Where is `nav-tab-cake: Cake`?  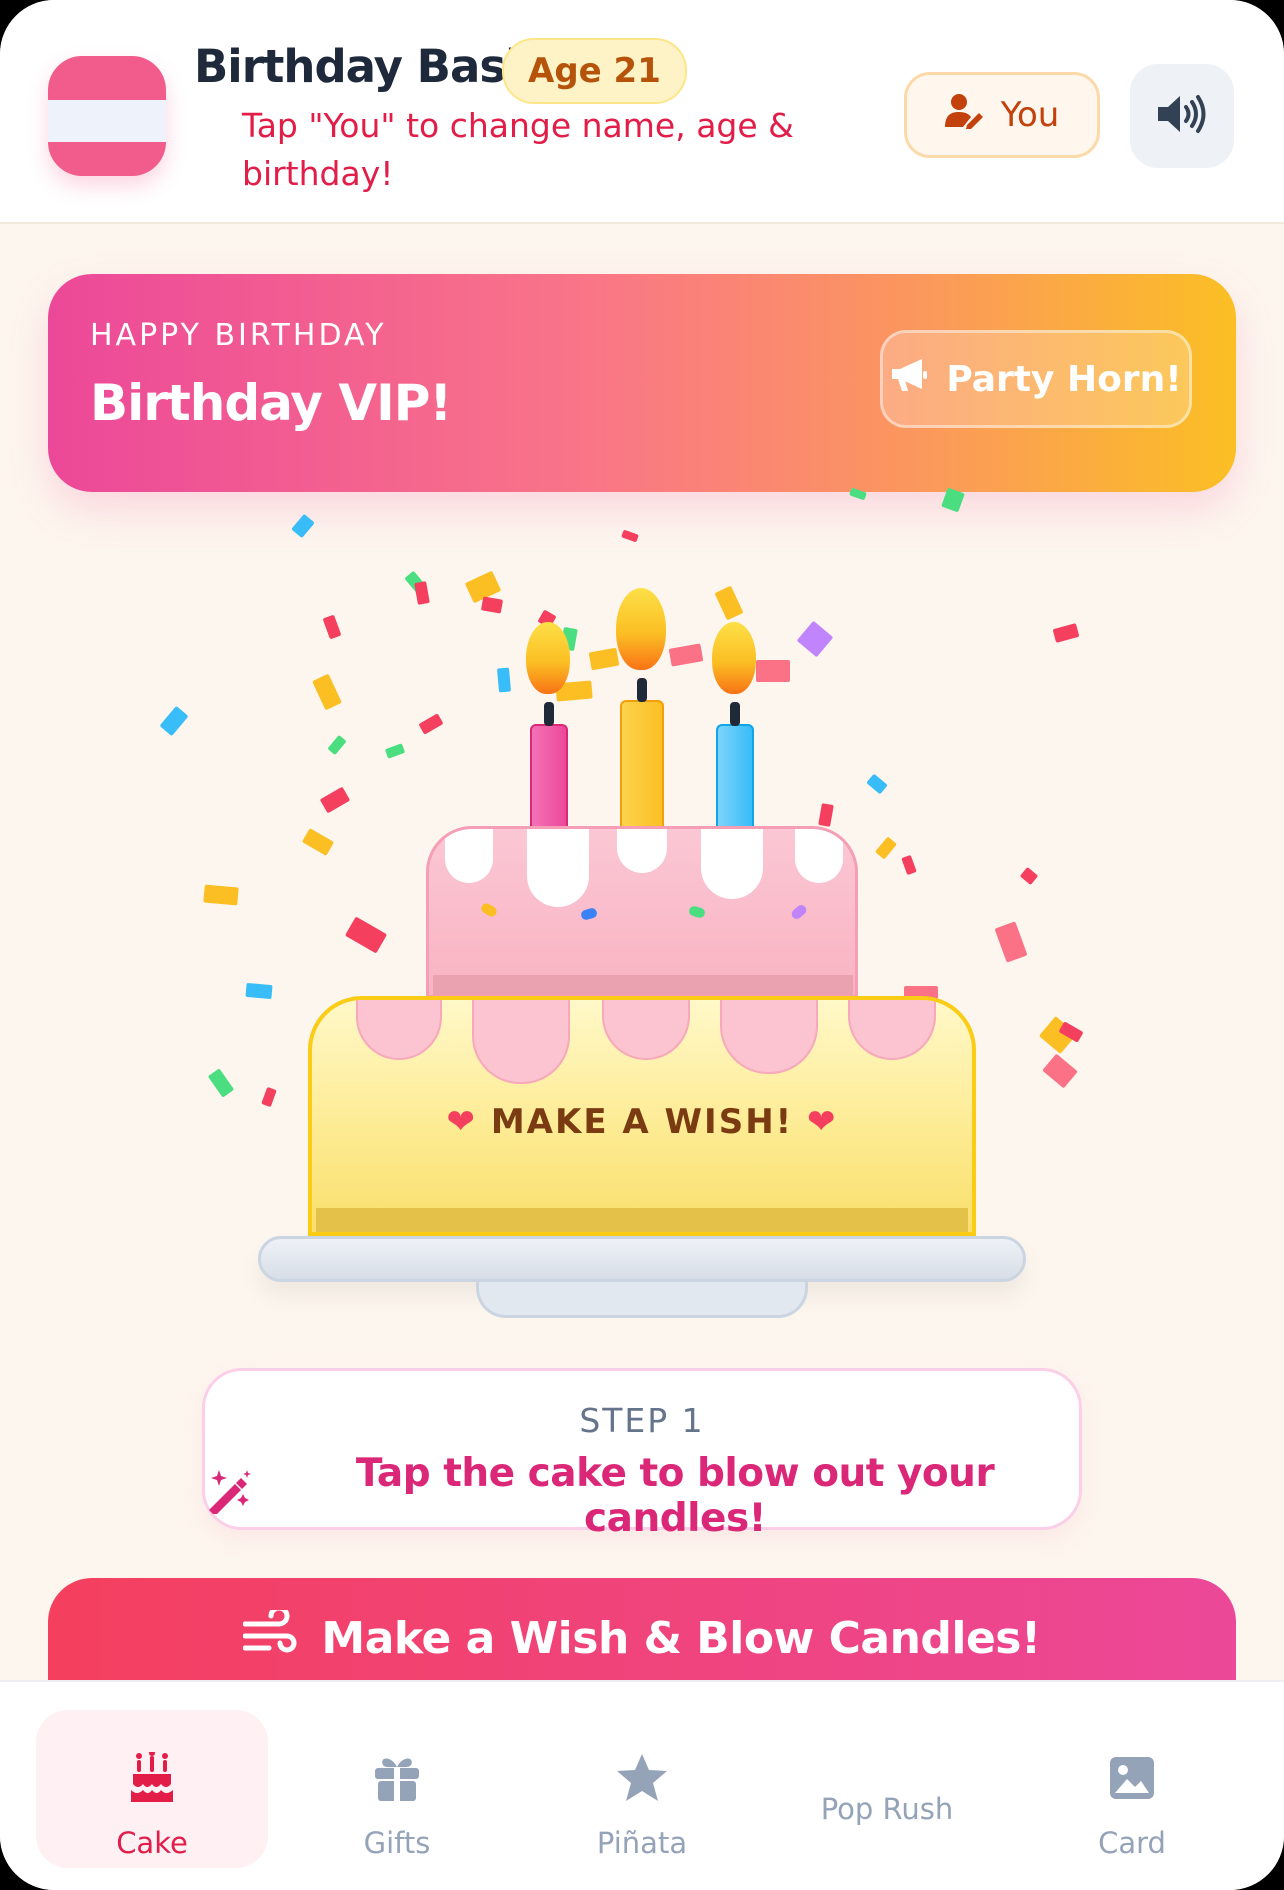
nav-tab-cake: Cake is located at coordinates (152, 1789).